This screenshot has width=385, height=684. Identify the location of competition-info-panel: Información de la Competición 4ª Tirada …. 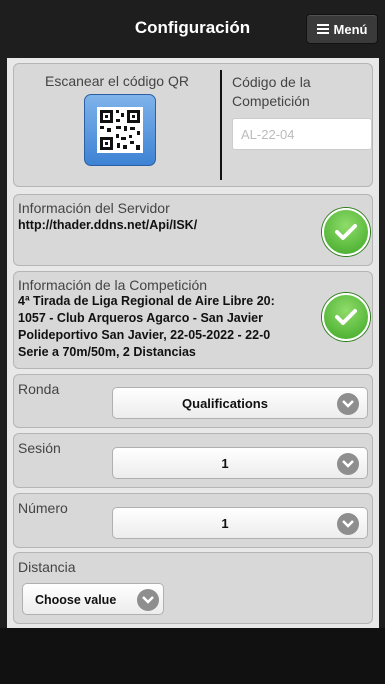
(193, 320).